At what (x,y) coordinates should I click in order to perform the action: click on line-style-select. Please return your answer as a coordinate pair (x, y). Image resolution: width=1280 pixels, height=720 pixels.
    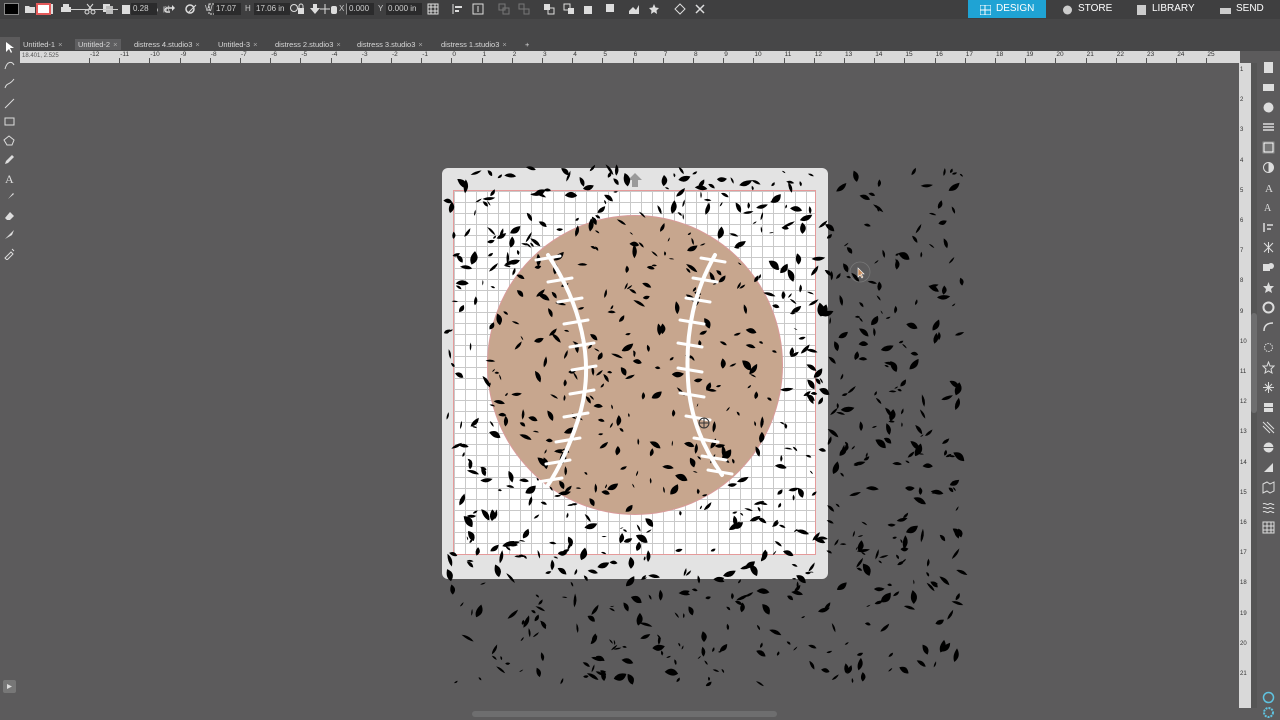
    Looking at the image, I should click on (94, 9).